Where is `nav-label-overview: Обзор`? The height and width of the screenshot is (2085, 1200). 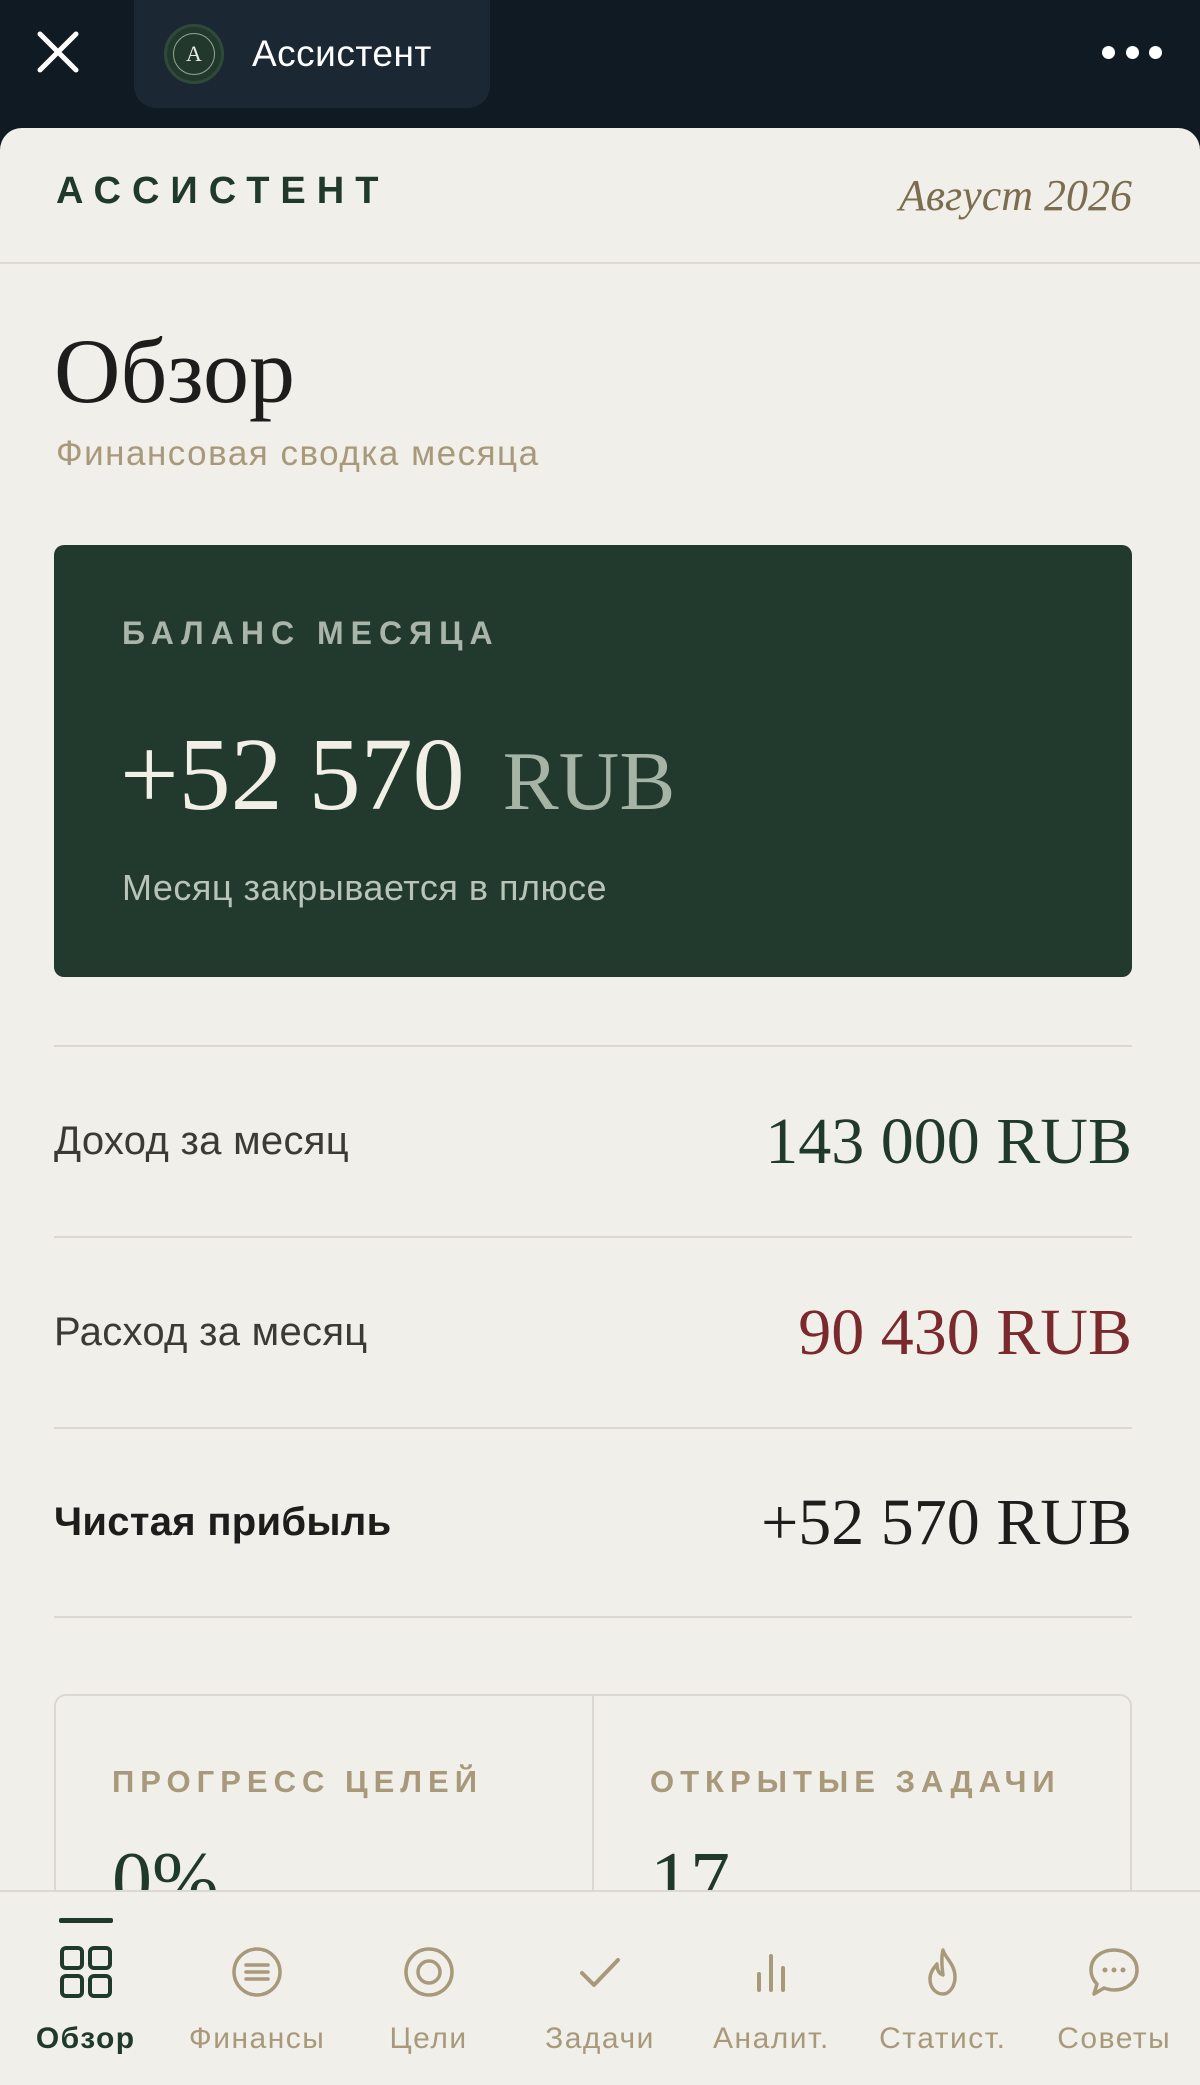
nav-label-overview: Обзор is located at coordinates (85, 2038).